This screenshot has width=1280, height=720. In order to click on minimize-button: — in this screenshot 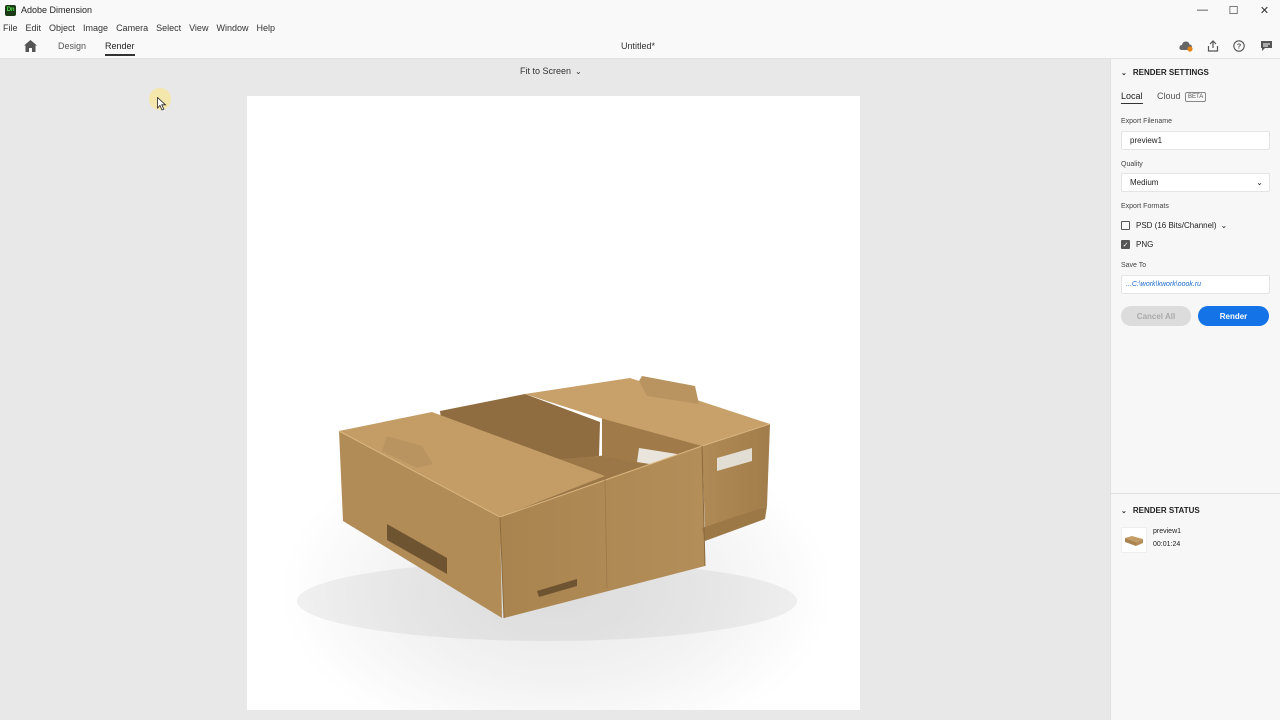, I will do `click(1202, 10)`.